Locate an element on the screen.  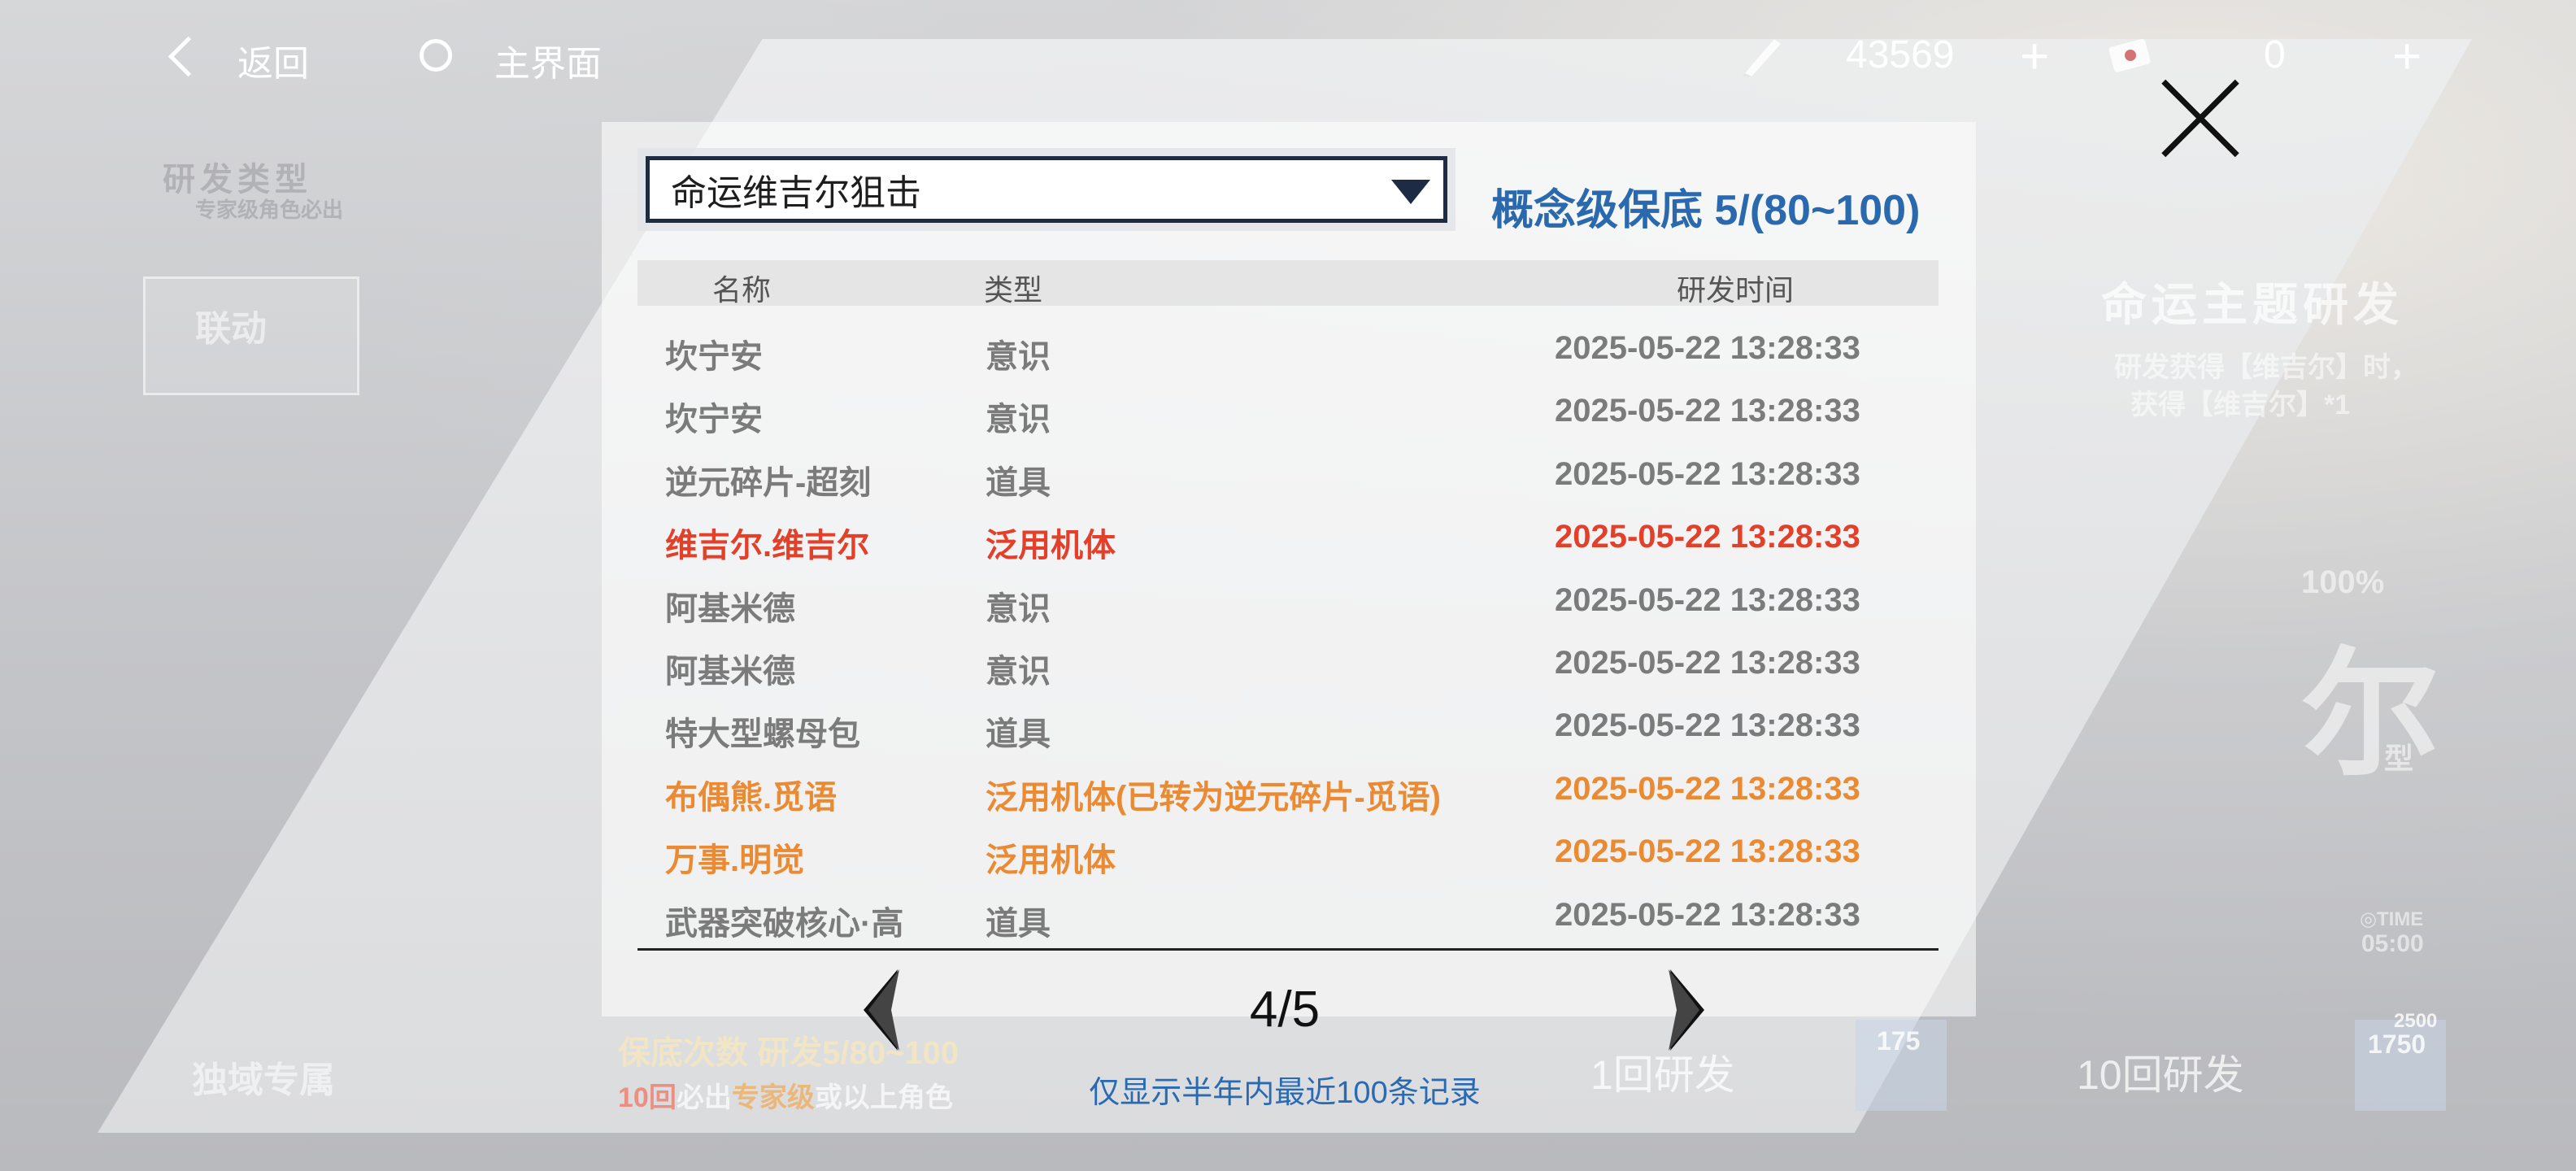
bg-pull10-old-price: 2500 is located at coordinates (2416, 1021).